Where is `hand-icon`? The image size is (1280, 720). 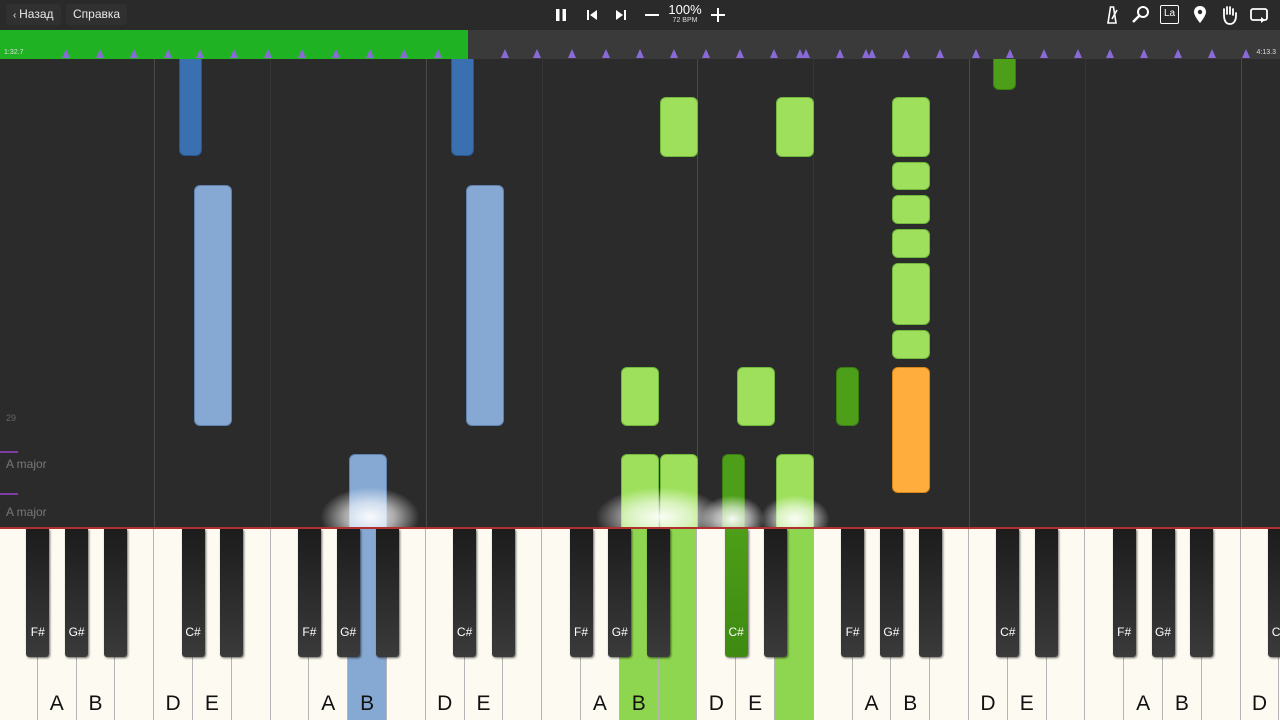
hand-icon is located at coordinates (1230, 15).